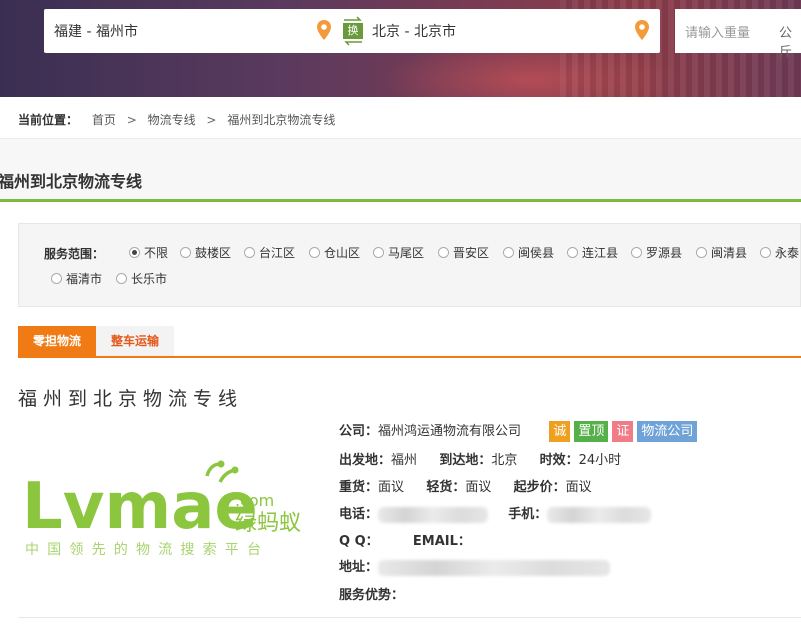  What do you see at coordinates (96, 31) in the screenshot?
I see `origin-input: 福建 - 福州市` at bounding box center [96, 31].